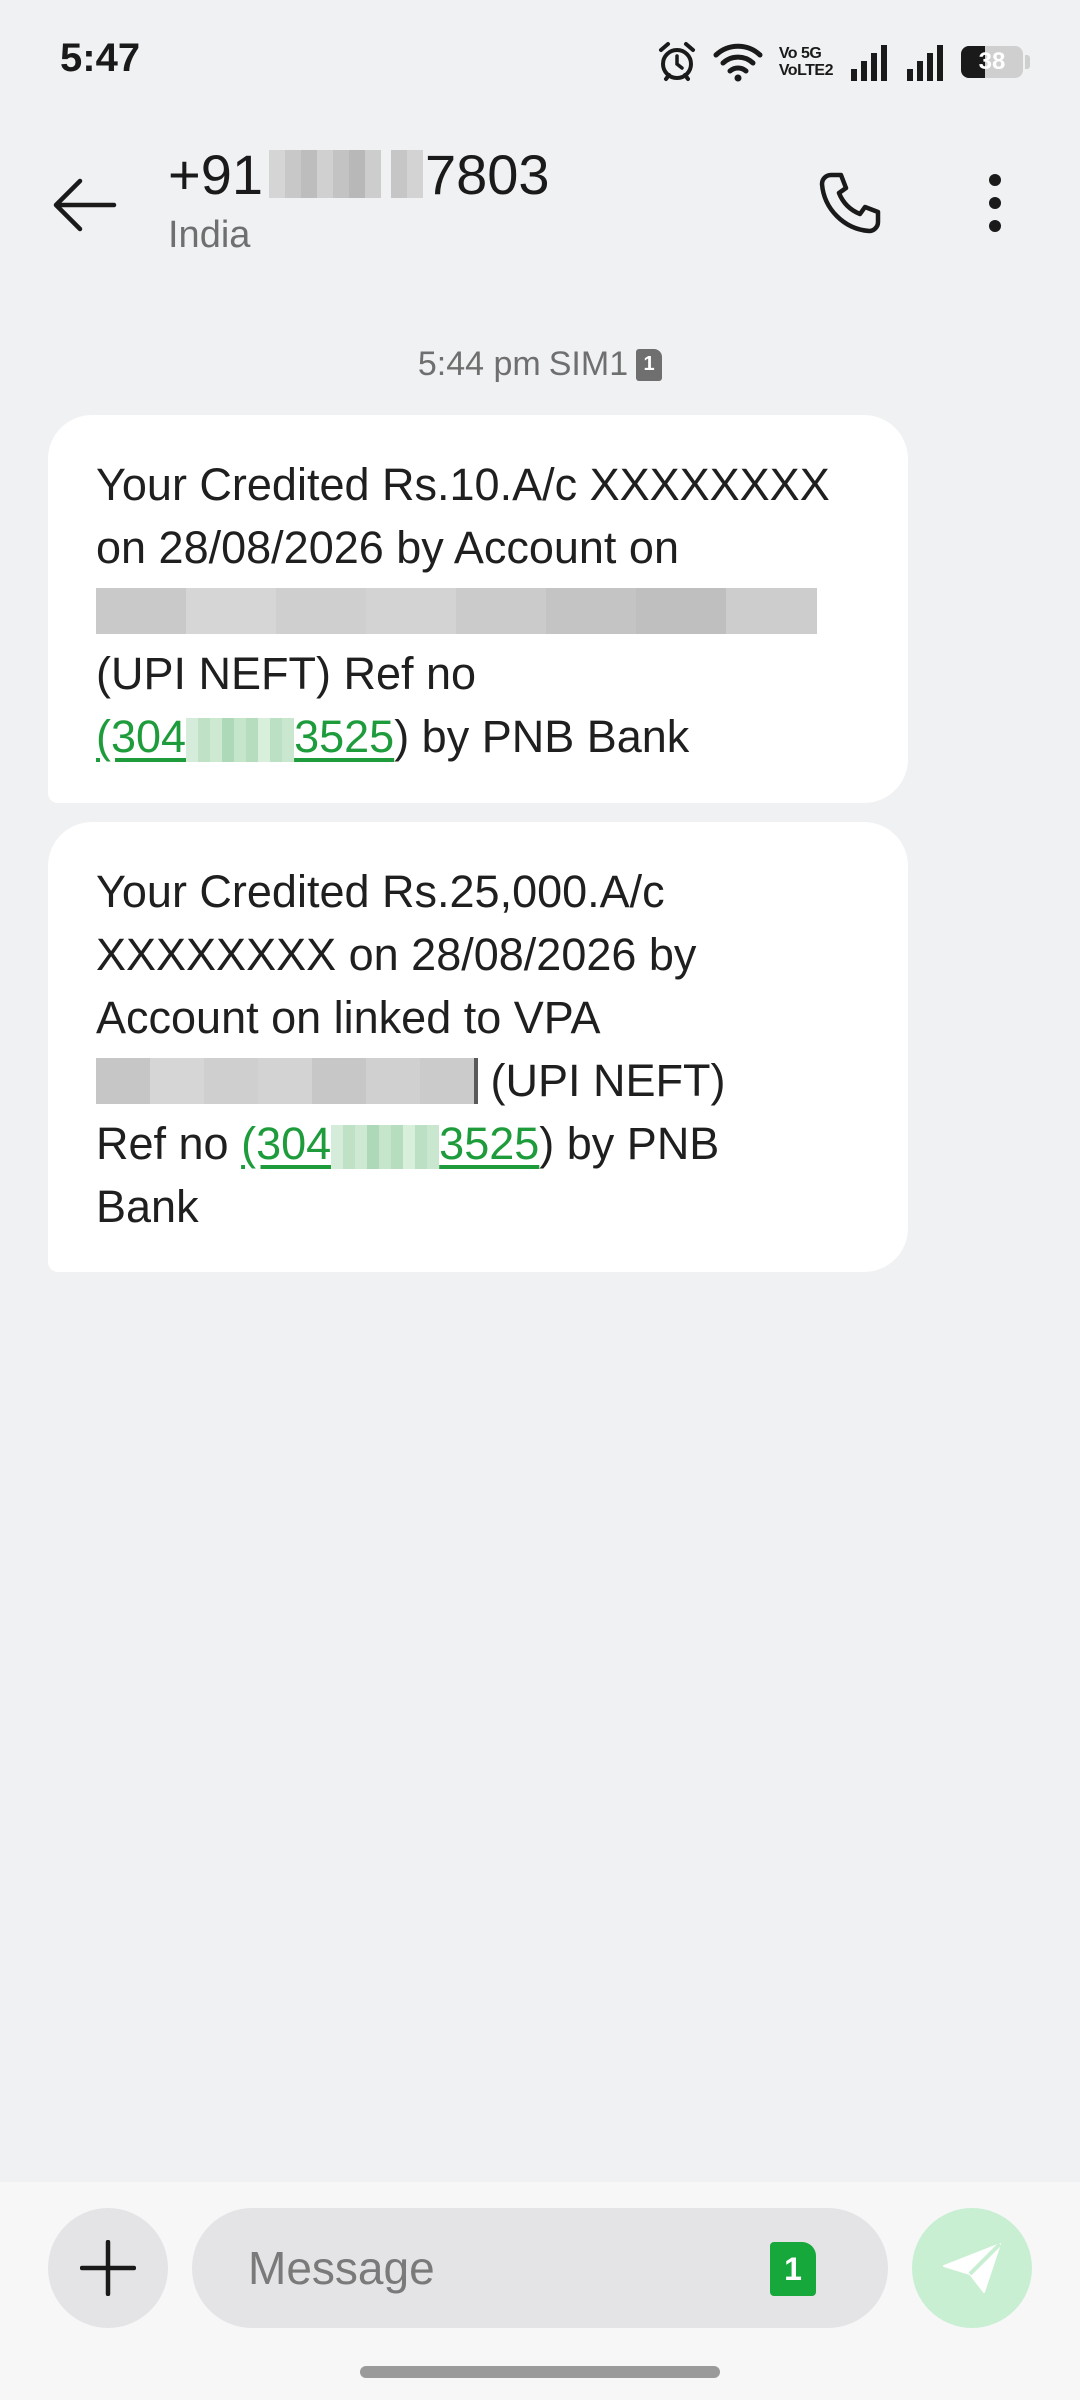 The height and width of the screenshot is (2400, 1080). What do you see at coordinates (325, 174) in the screenshot?
I see `redacted-number-segment` at bounding box center [325, 174].